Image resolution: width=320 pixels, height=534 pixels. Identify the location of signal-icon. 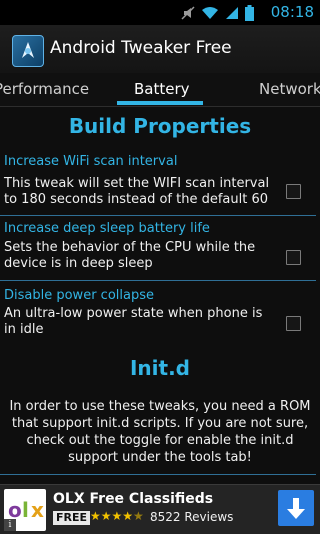
(232, 13).